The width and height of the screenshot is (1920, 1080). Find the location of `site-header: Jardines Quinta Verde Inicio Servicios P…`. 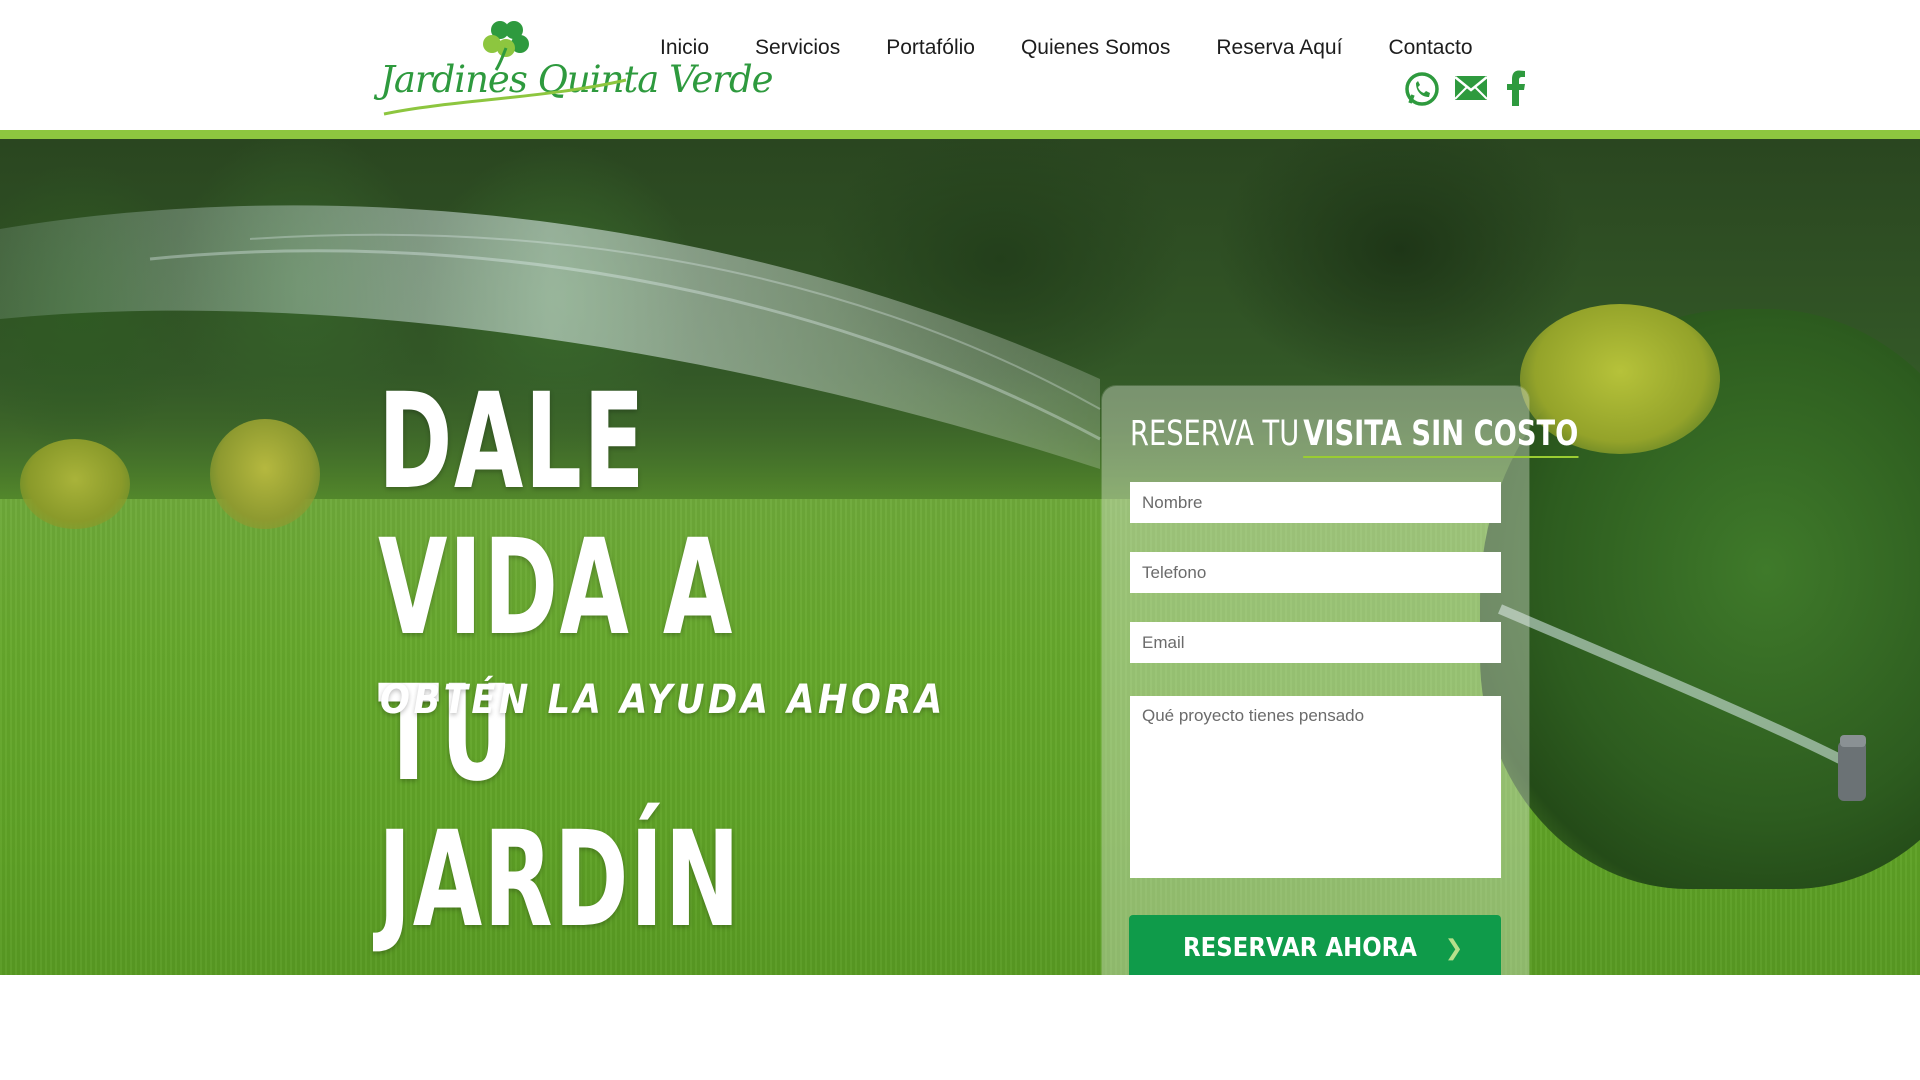

site-header: Jardines Quinta Verde Inicio Servicios P… is located at coordinates (960, 65).